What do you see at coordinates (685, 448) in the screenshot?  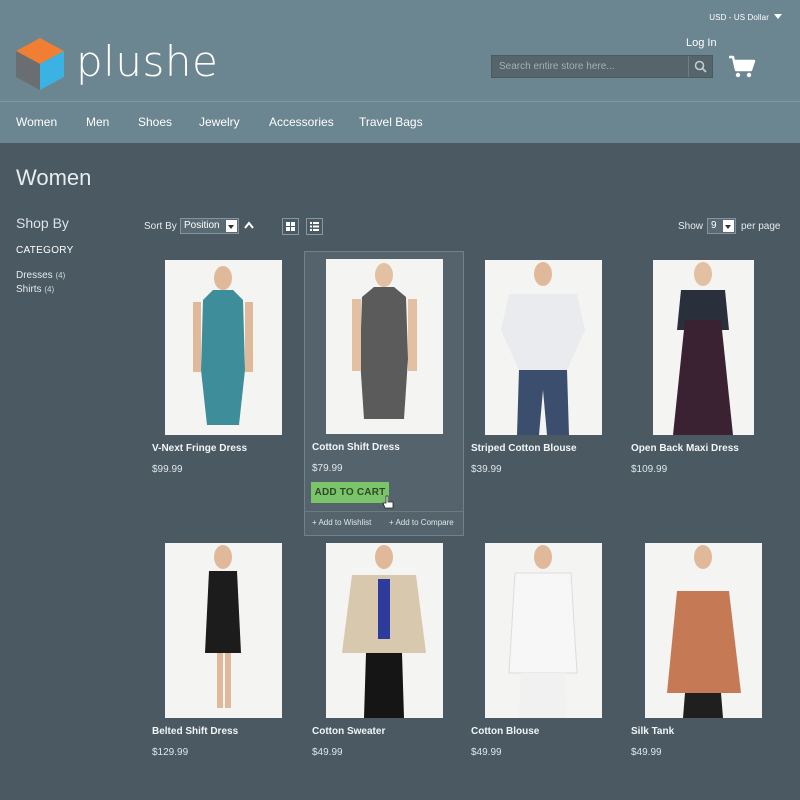 I see `product-name: Open Back Maxi Dress` at bounding box center [685, 448].